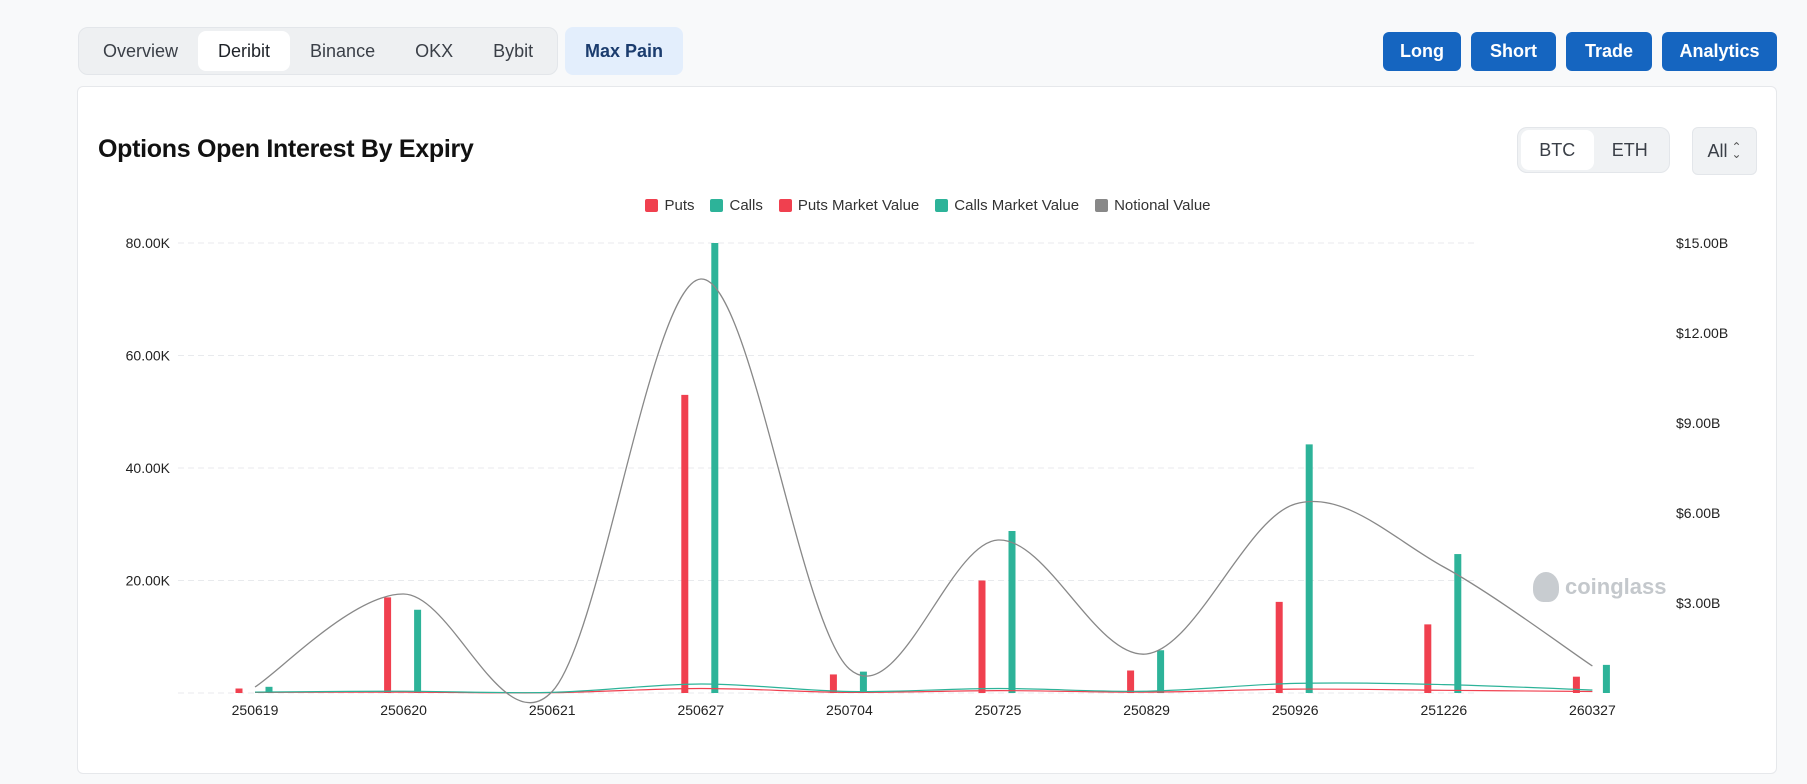 The width and height of the screenshot is (1807, 784). What do you see at coordinates (434, 51) in the screenshot?
I see `tab-okx: OKX` at bounding box center [434, 51].